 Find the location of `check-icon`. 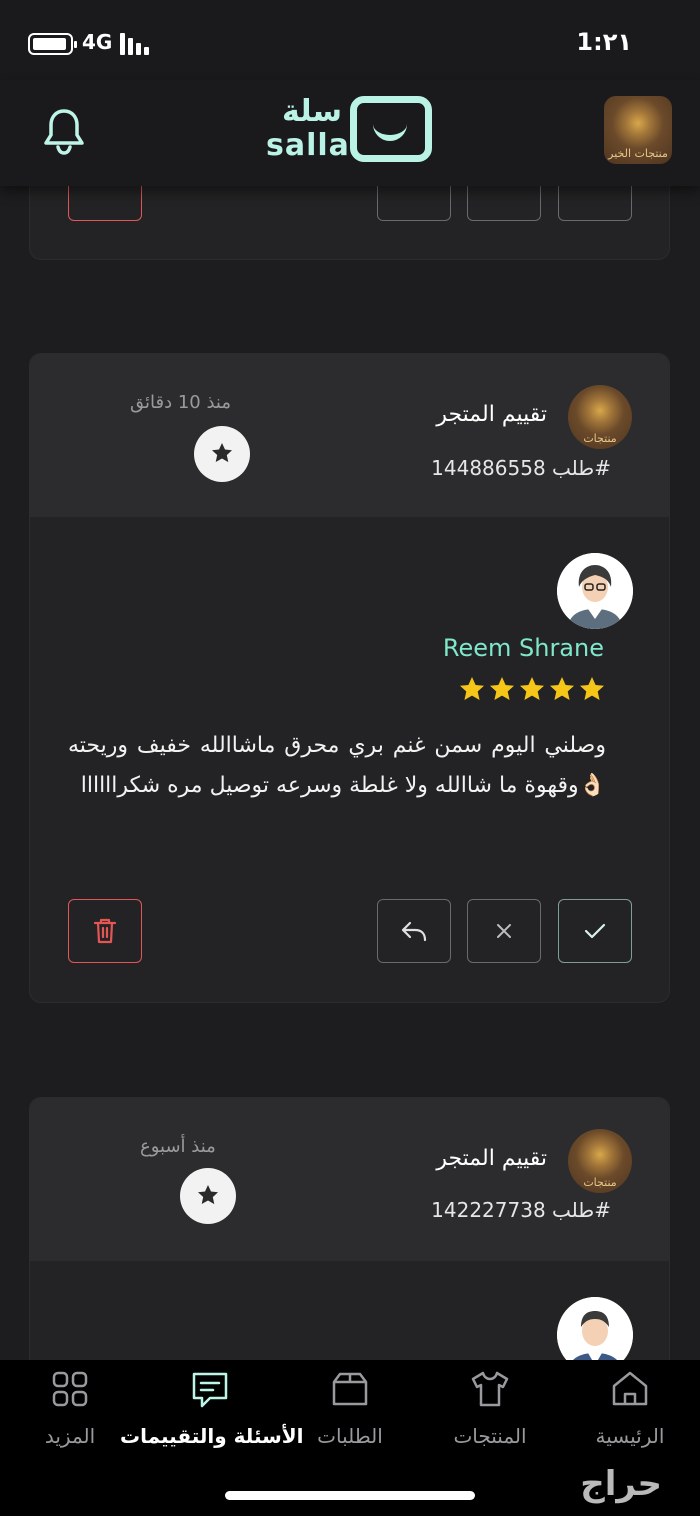

check-icon is located at coordinates (595, 931).